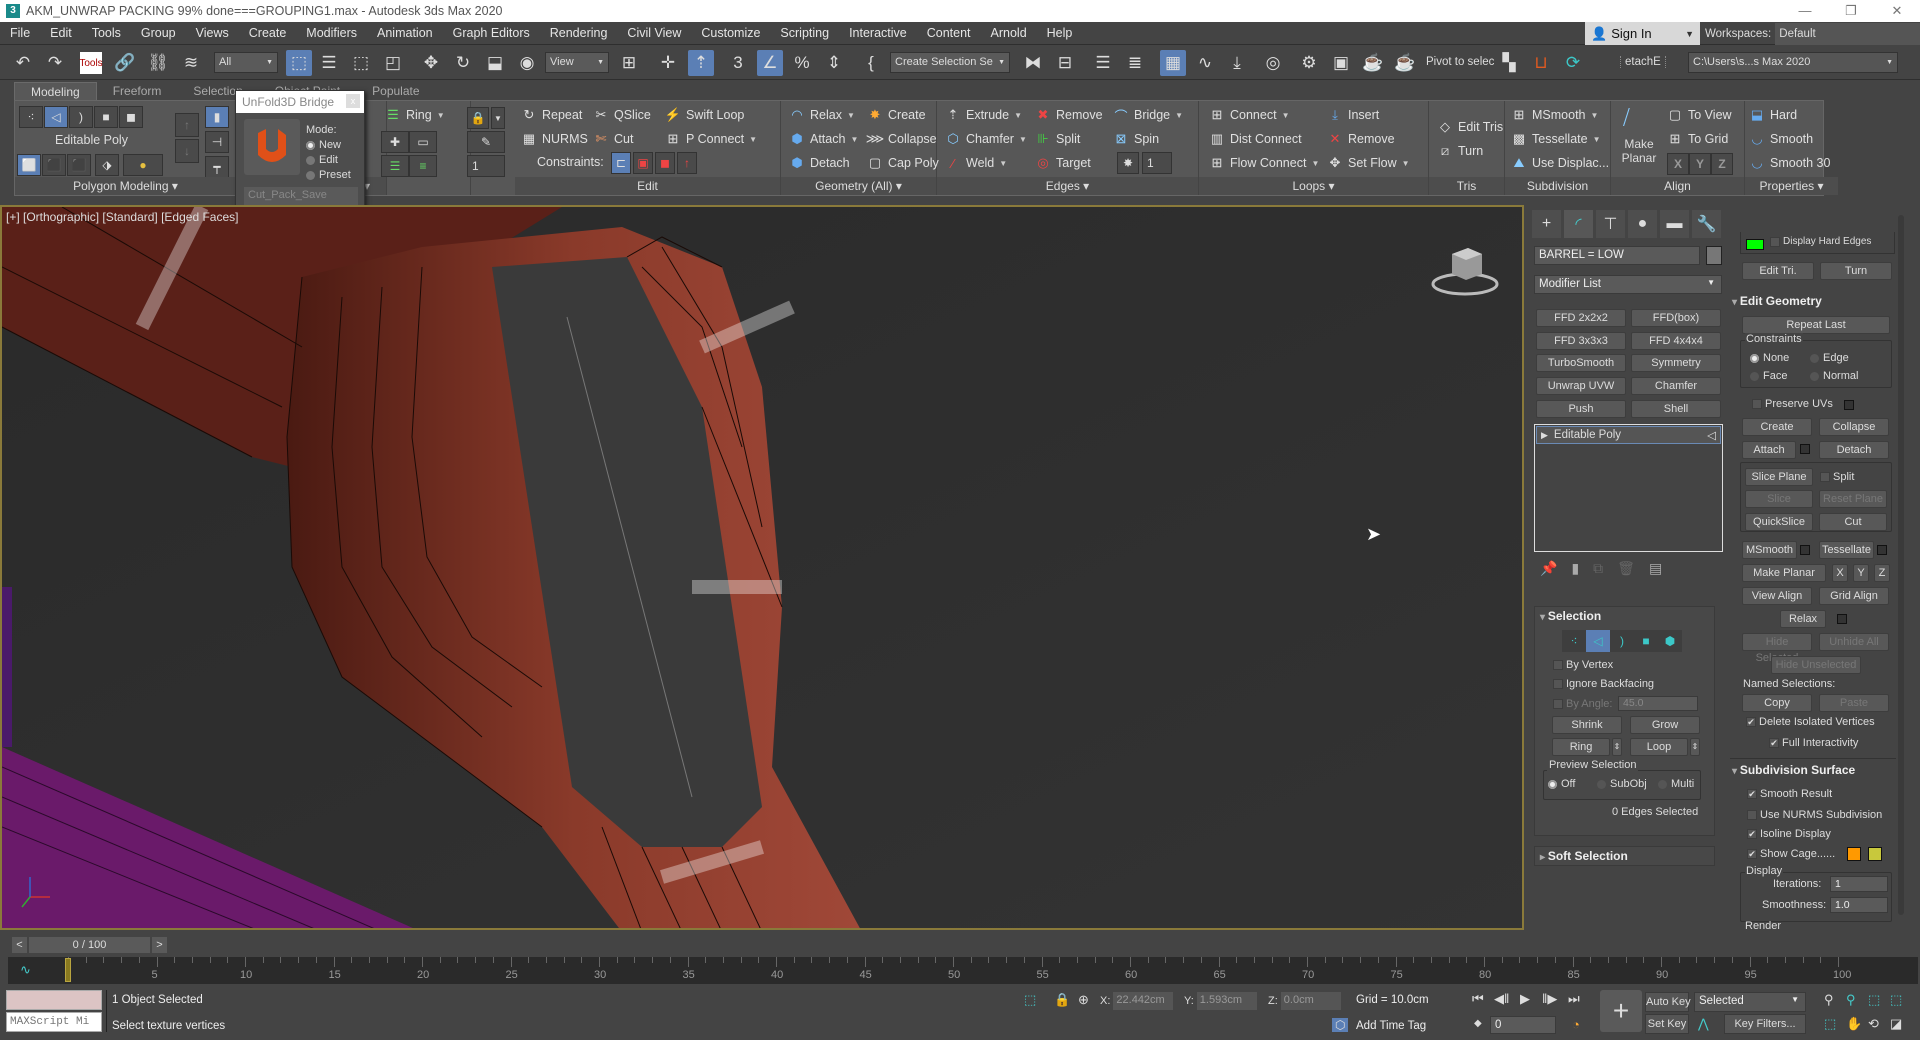 This screenshot has height=1040, width=1920. I want to click on cage-color-2-swatch, so click(1875, 854).